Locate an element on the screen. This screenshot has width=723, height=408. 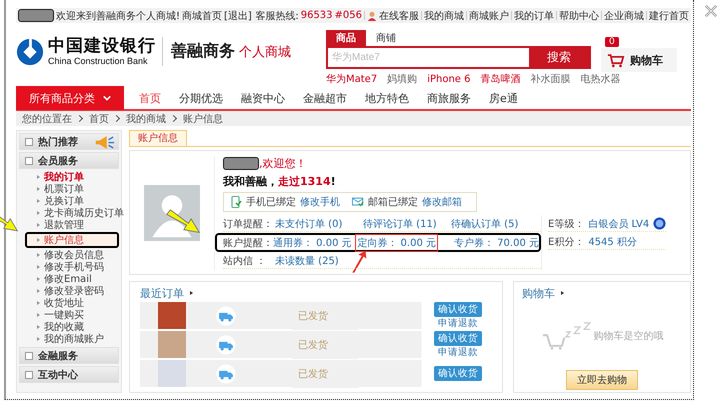
hot-word-link: iPhone 6 is located at coordinates (448, 79).